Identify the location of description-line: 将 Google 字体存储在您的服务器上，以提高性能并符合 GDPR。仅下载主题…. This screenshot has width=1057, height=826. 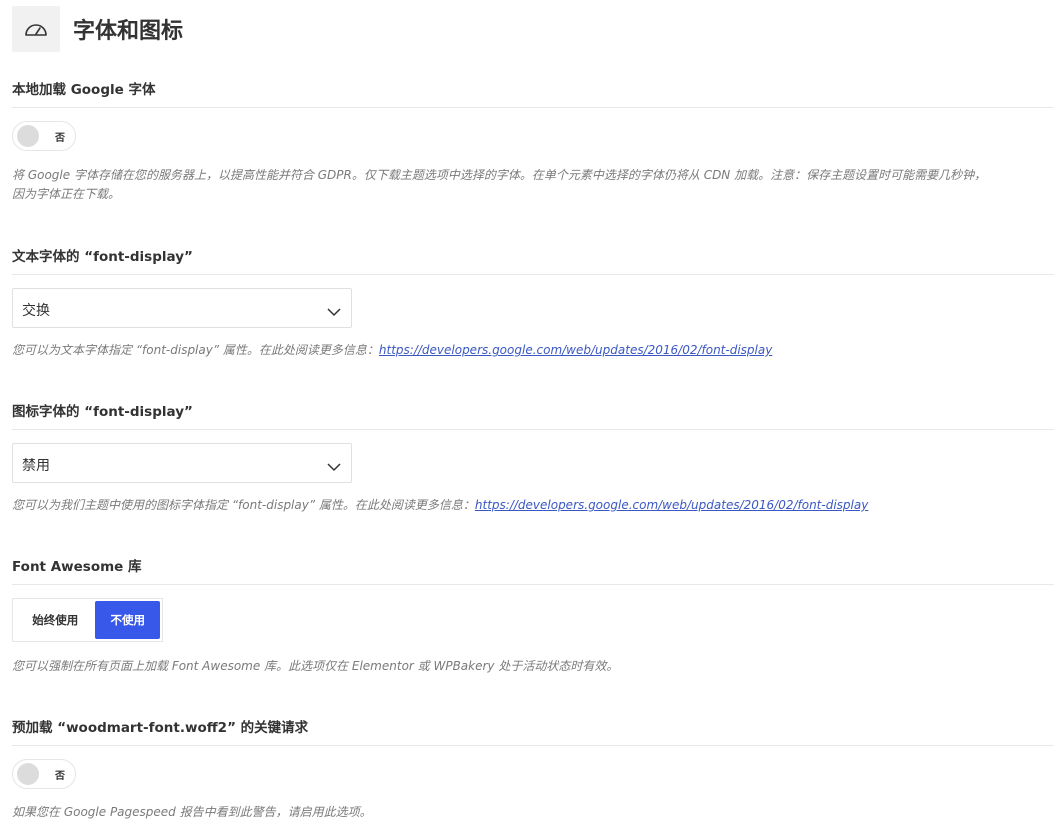
(499, 175).